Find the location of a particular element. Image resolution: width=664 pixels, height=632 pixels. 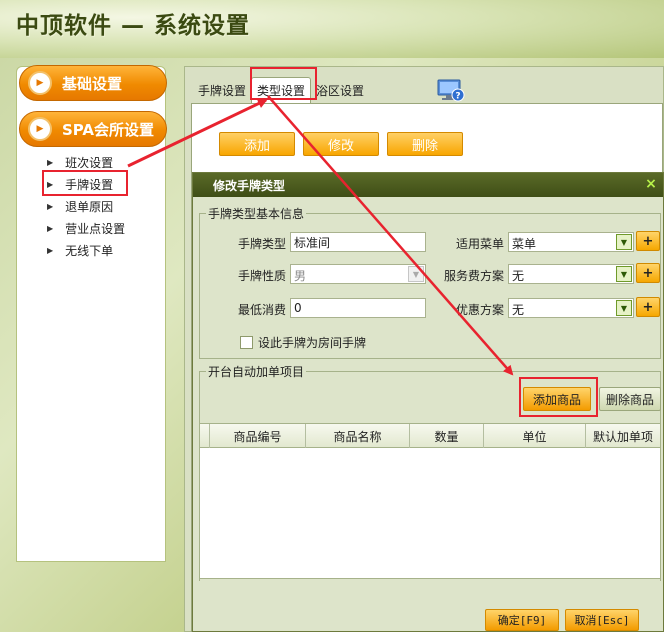

sidebar-item-refund-reason: ▶ 退单原因 is located at coordinates (91, 206).